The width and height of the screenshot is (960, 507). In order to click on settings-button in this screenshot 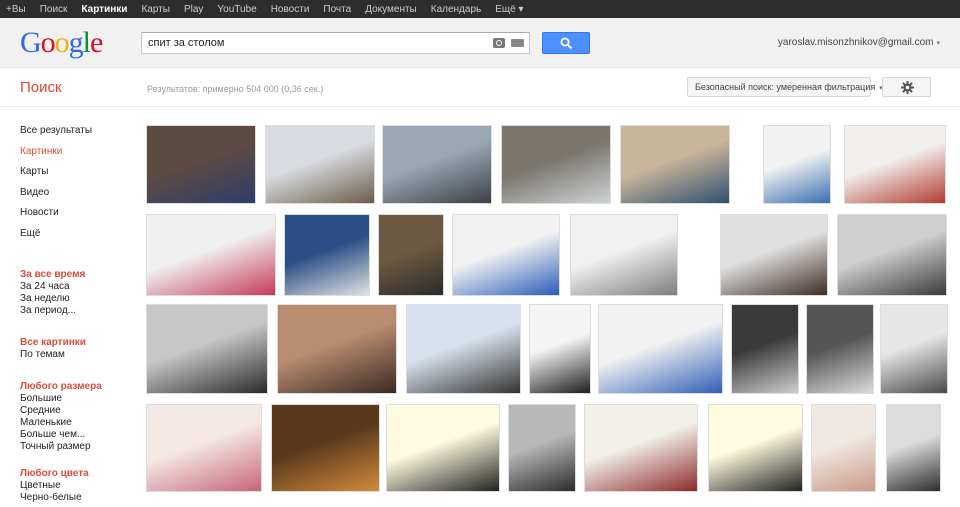, I will do `click(906, 87)`.